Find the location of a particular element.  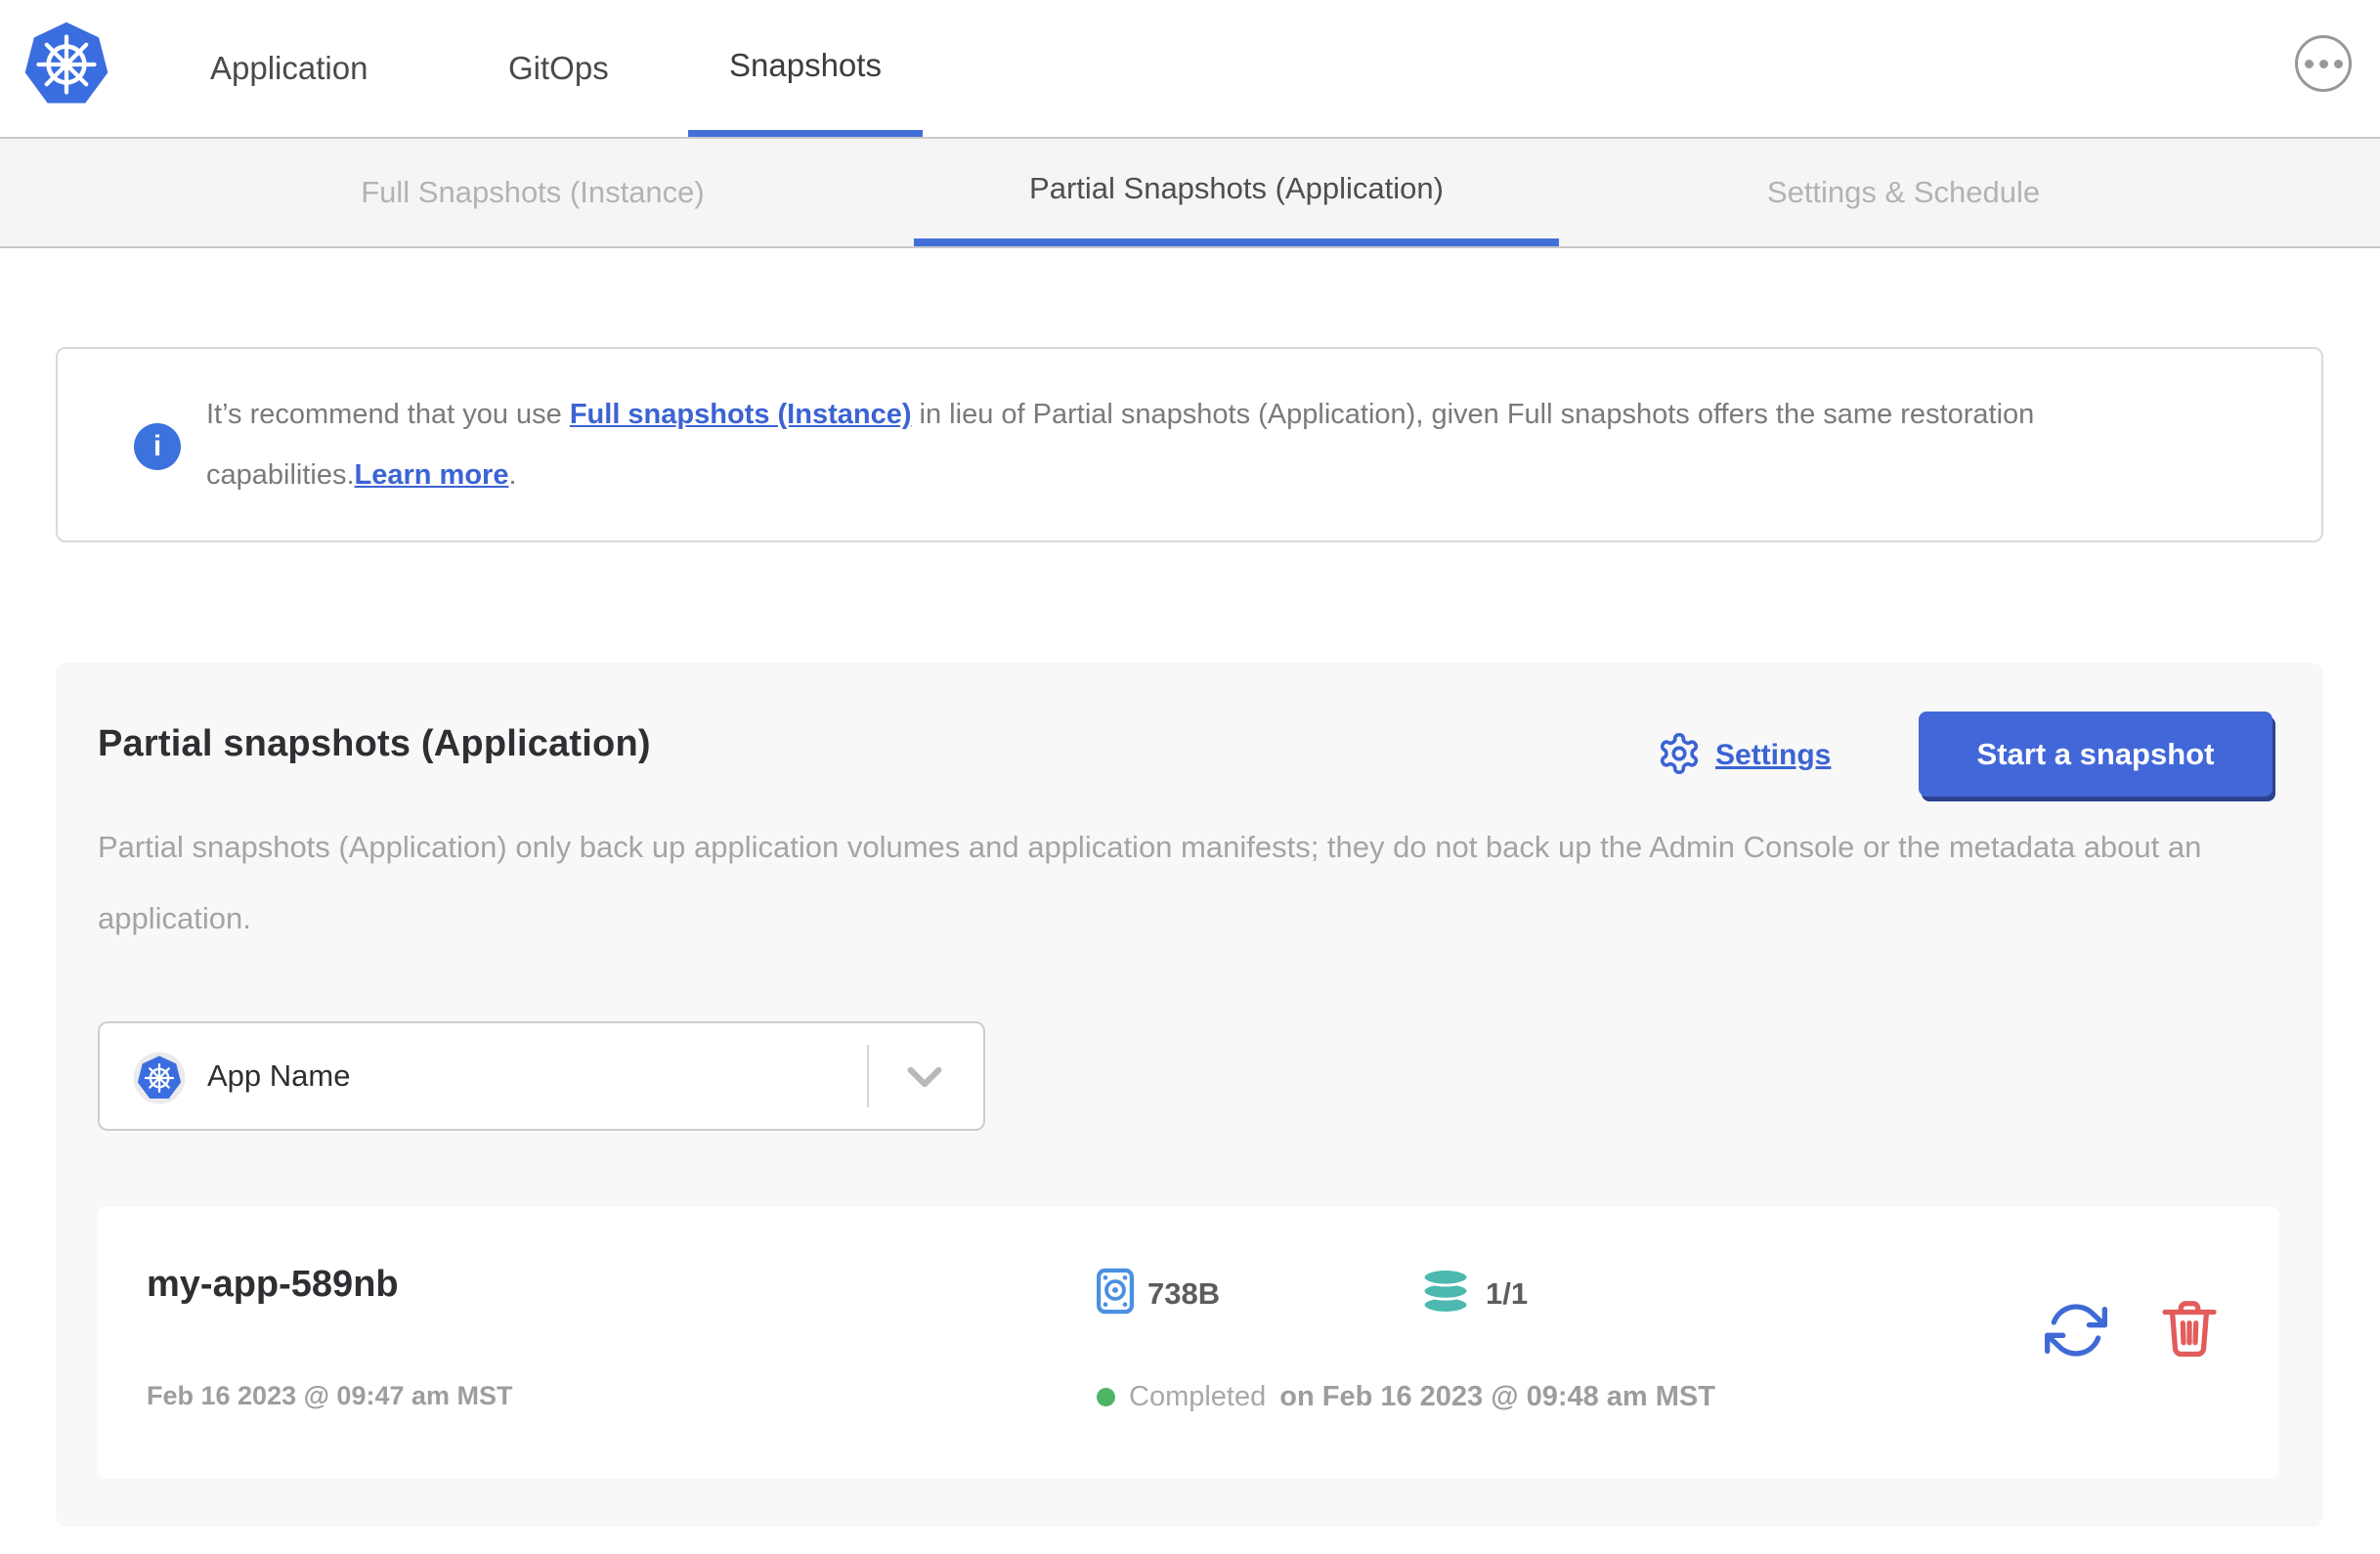

snapshot-volumes-value: 1/1 is located at coordinates (1507, 1293).